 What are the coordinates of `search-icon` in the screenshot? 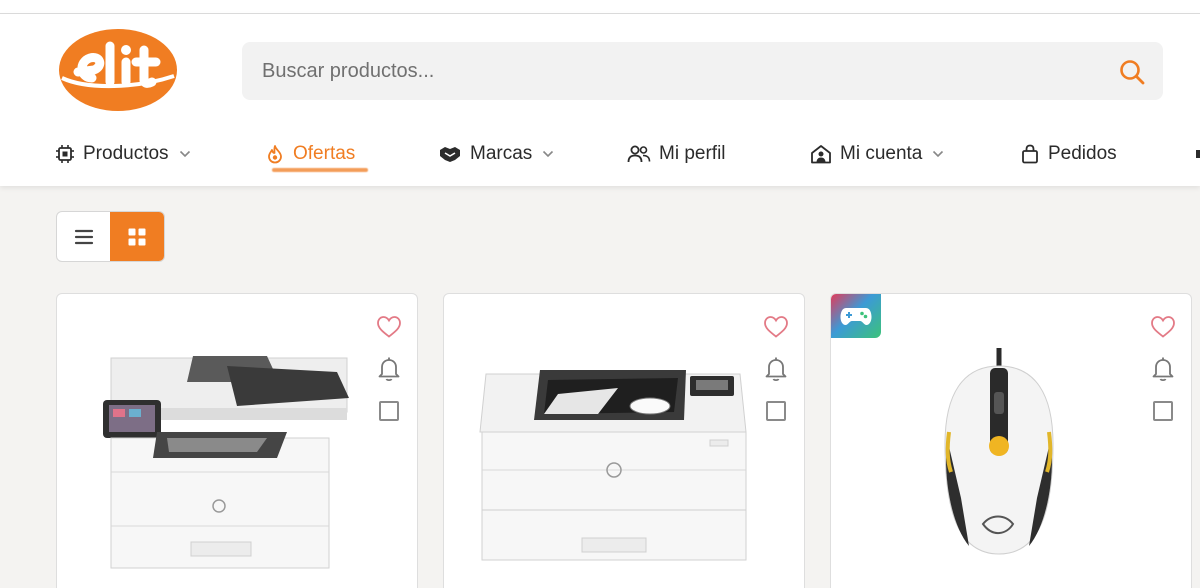 It's located at (1132, 72).